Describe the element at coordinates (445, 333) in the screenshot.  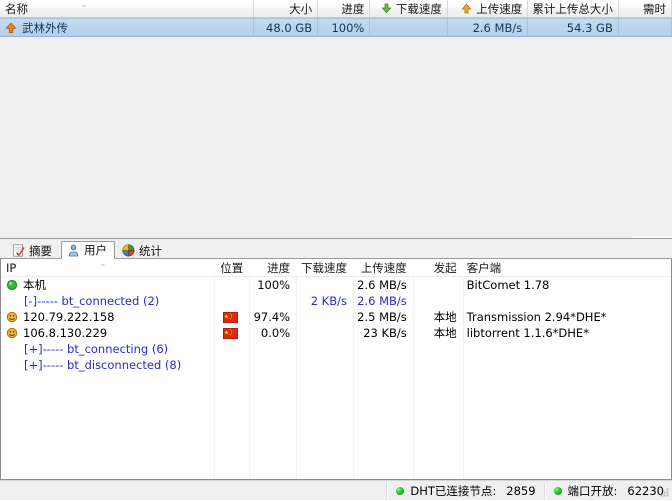
I see `peer-origin-cell: 本地` at that location.